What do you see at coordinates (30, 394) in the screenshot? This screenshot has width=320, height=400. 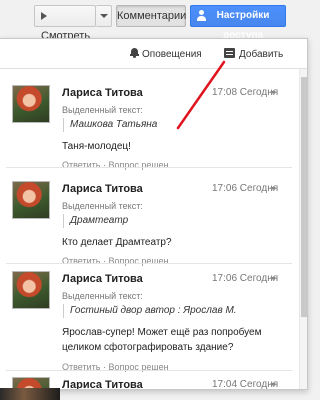 I see `background-thumbnail-strip` at bounding box center [30, 394].